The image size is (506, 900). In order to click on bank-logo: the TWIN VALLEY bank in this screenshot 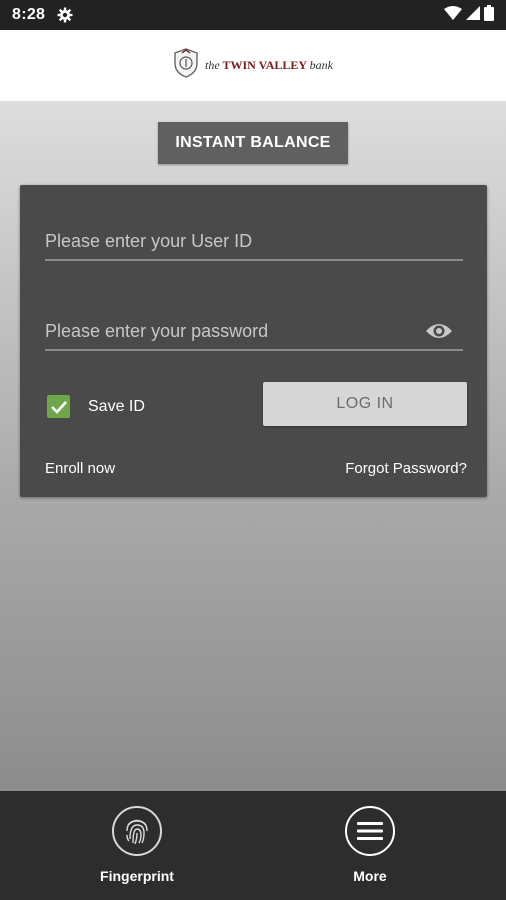, I will do `click(253, 65)`.